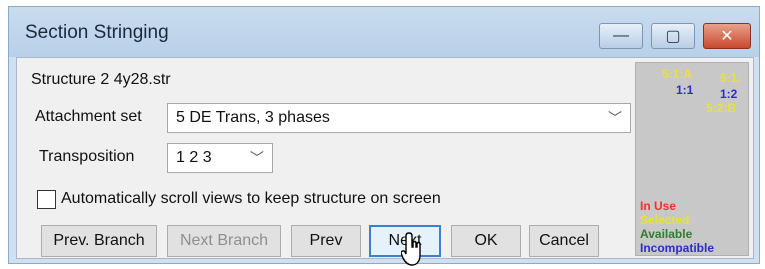  I want to click on mouse-cursor-icon, so click(411, 249).